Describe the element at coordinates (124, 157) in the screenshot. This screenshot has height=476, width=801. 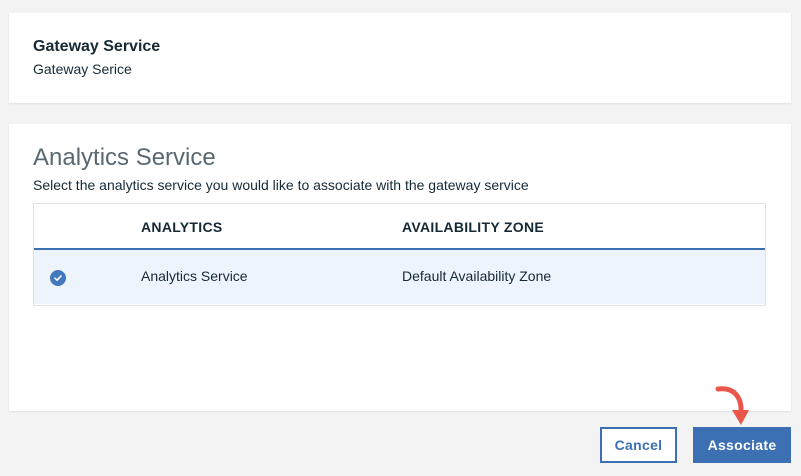
I see `analytics-service-title: Analytics Service` at that location.